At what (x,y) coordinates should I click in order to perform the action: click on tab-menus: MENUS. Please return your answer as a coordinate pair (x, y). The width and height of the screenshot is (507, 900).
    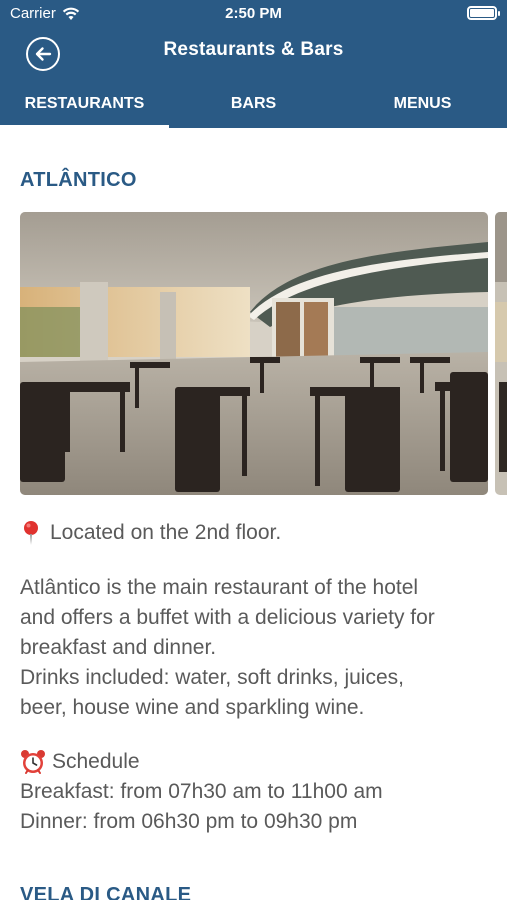
    Looking at the image, I should click on (422, 108).